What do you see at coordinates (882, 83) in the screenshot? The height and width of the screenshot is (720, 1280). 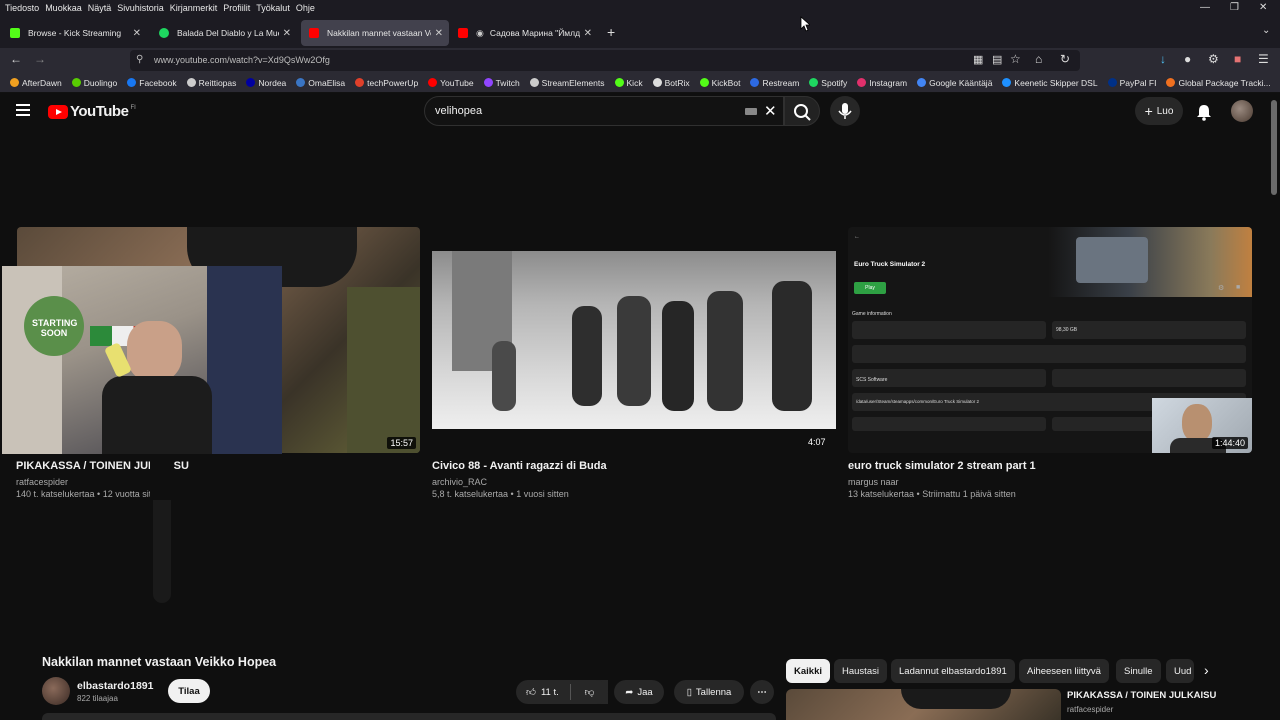 I see `bookmark-instagram: Instagram` at bounding box center [882, 83].